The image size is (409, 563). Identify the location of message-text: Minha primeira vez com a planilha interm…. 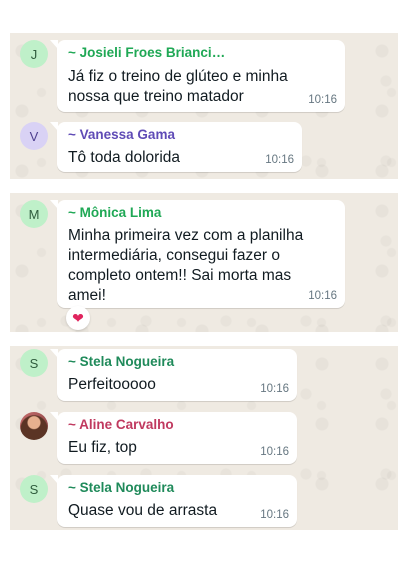
(186, 265).